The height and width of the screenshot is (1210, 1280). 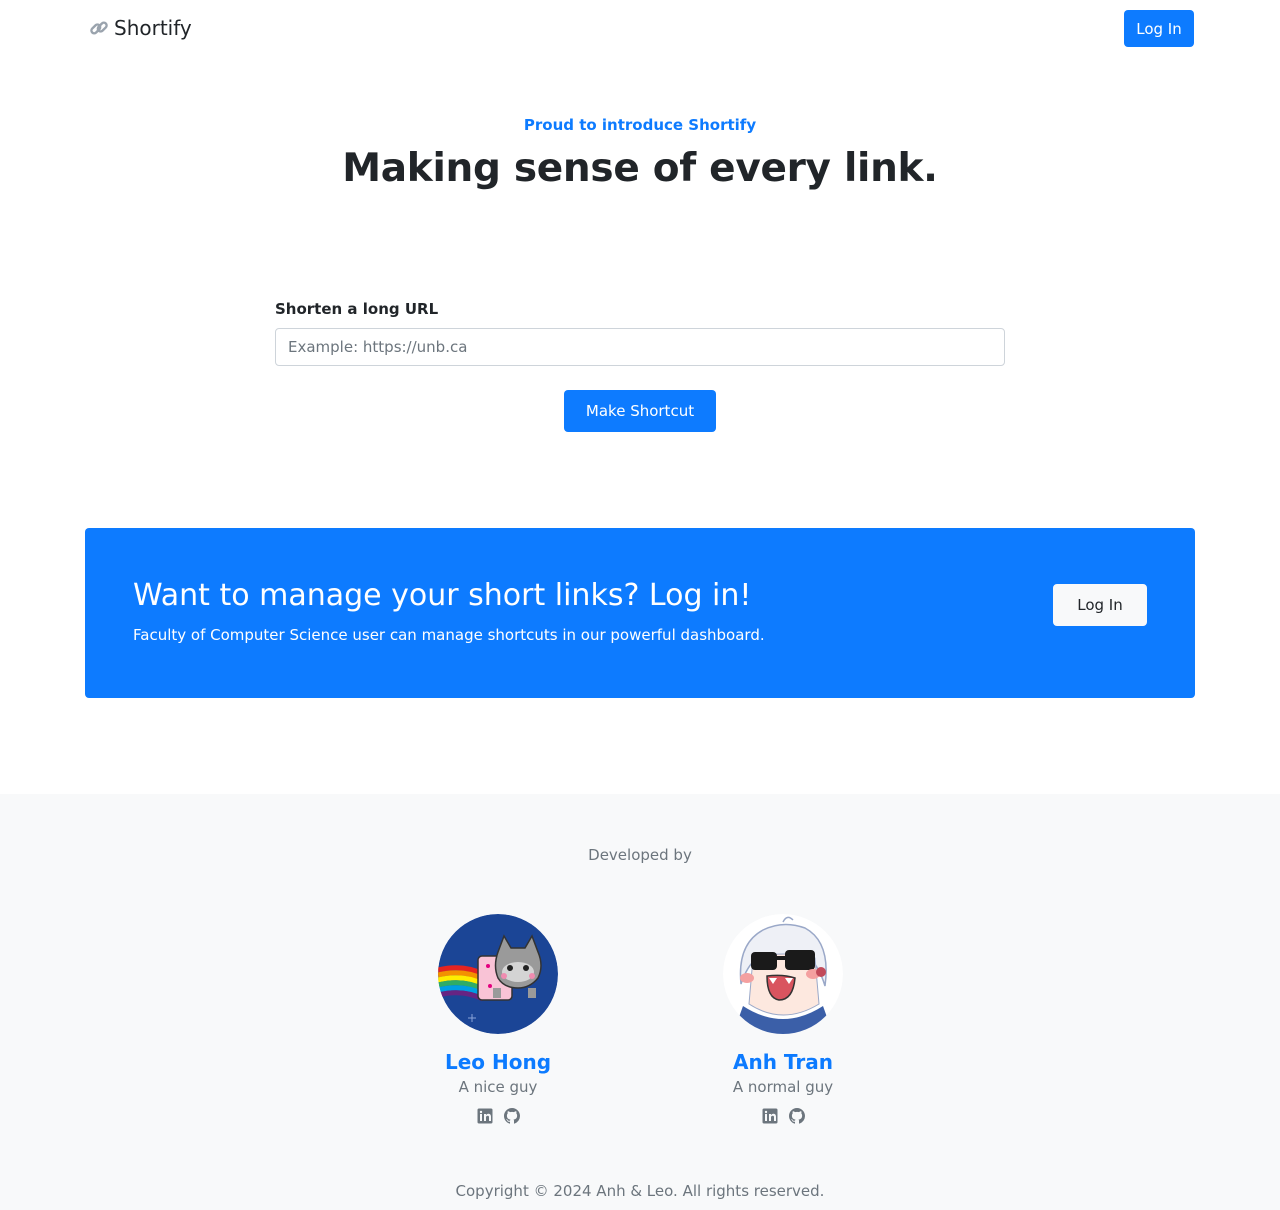 I want to click on link-icon, so click(x=99, y=28).